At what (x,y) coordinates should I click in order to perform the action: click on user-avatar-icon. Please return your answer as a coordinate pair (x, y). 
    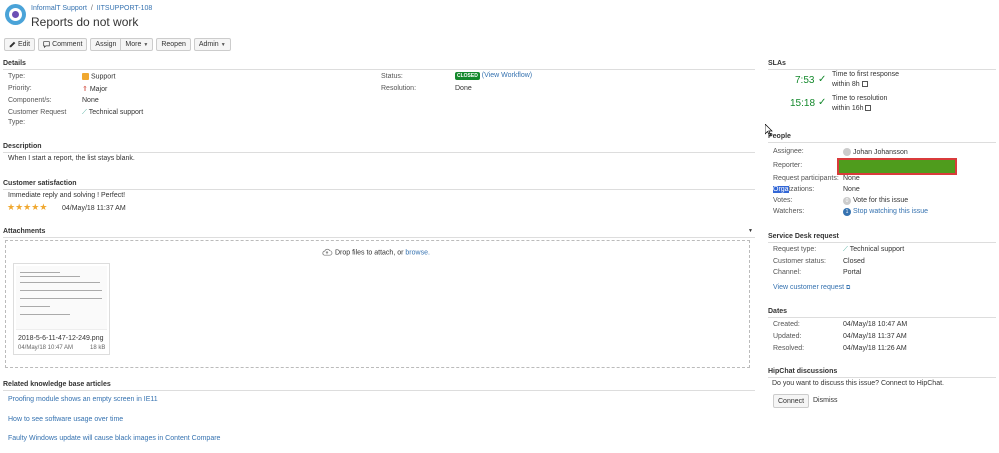
    Looking at the image, I should click on (847, 152).